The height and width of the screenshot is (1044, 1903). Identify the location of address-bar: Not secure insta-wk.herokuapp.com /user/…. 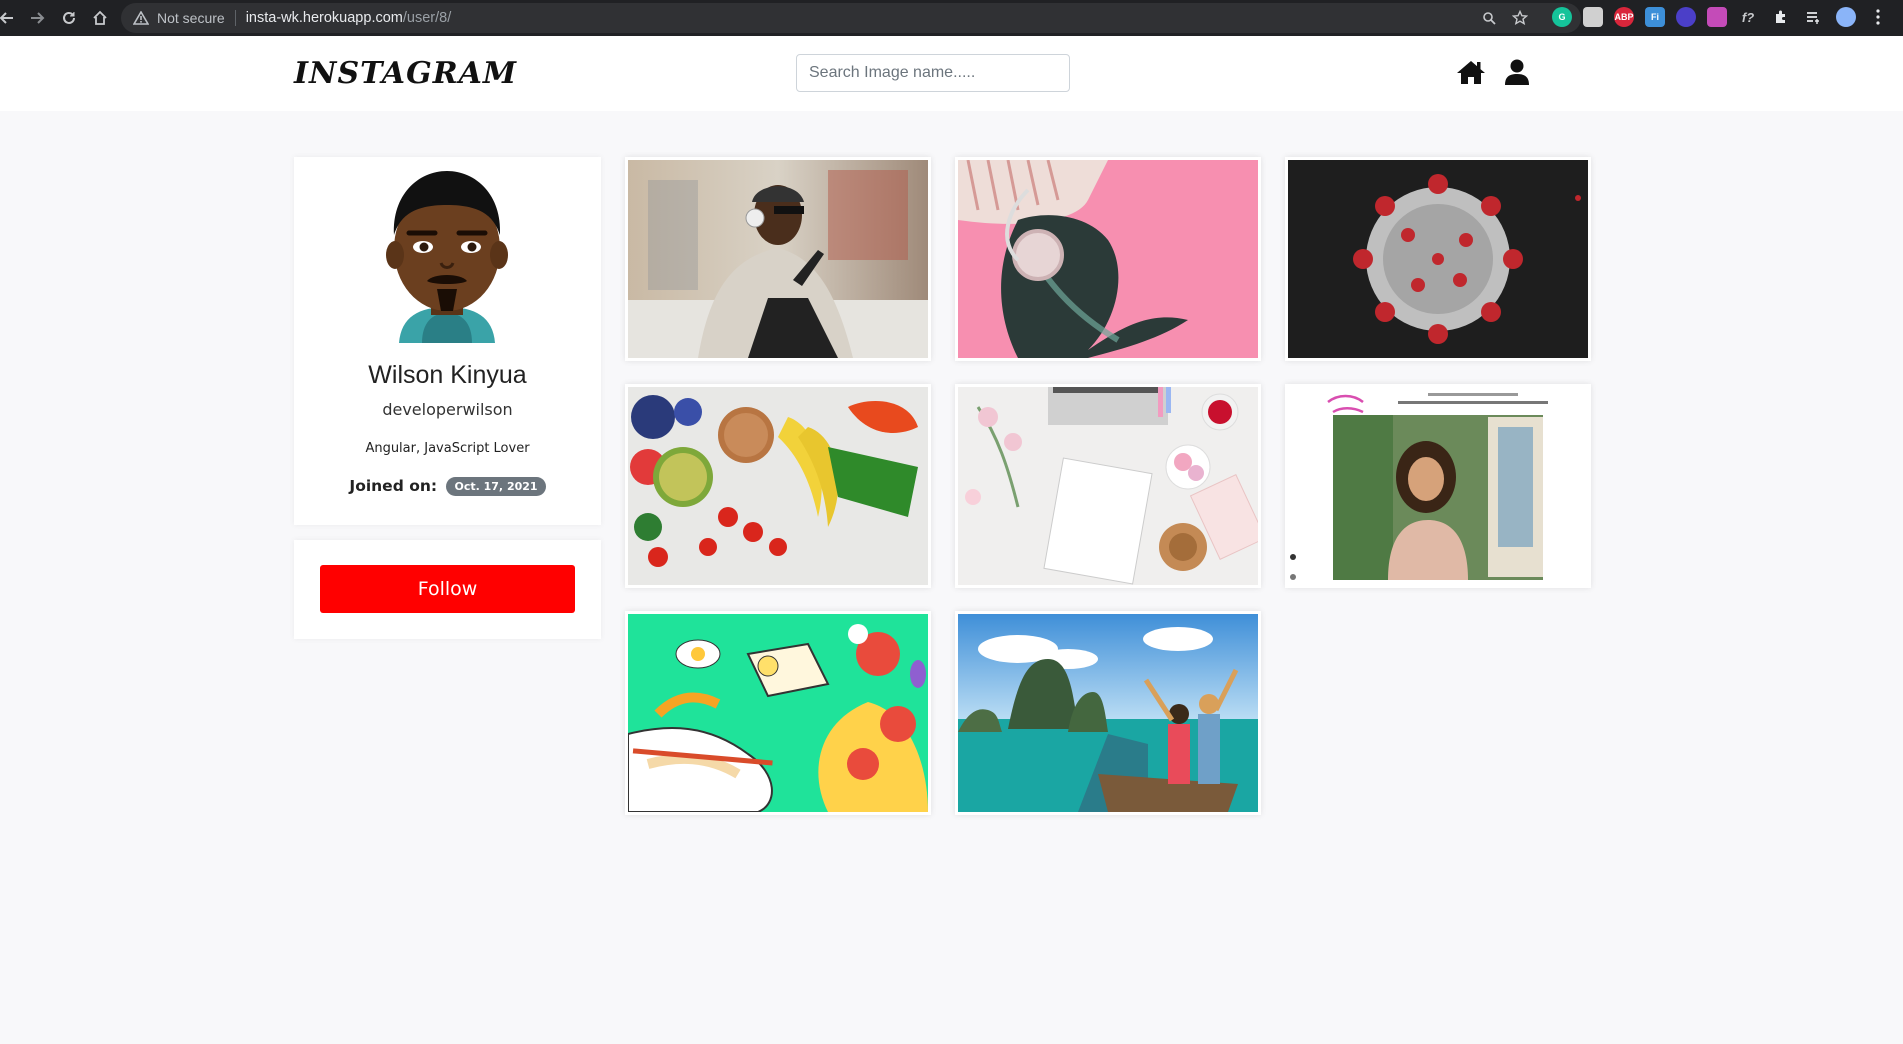
(851, 18).